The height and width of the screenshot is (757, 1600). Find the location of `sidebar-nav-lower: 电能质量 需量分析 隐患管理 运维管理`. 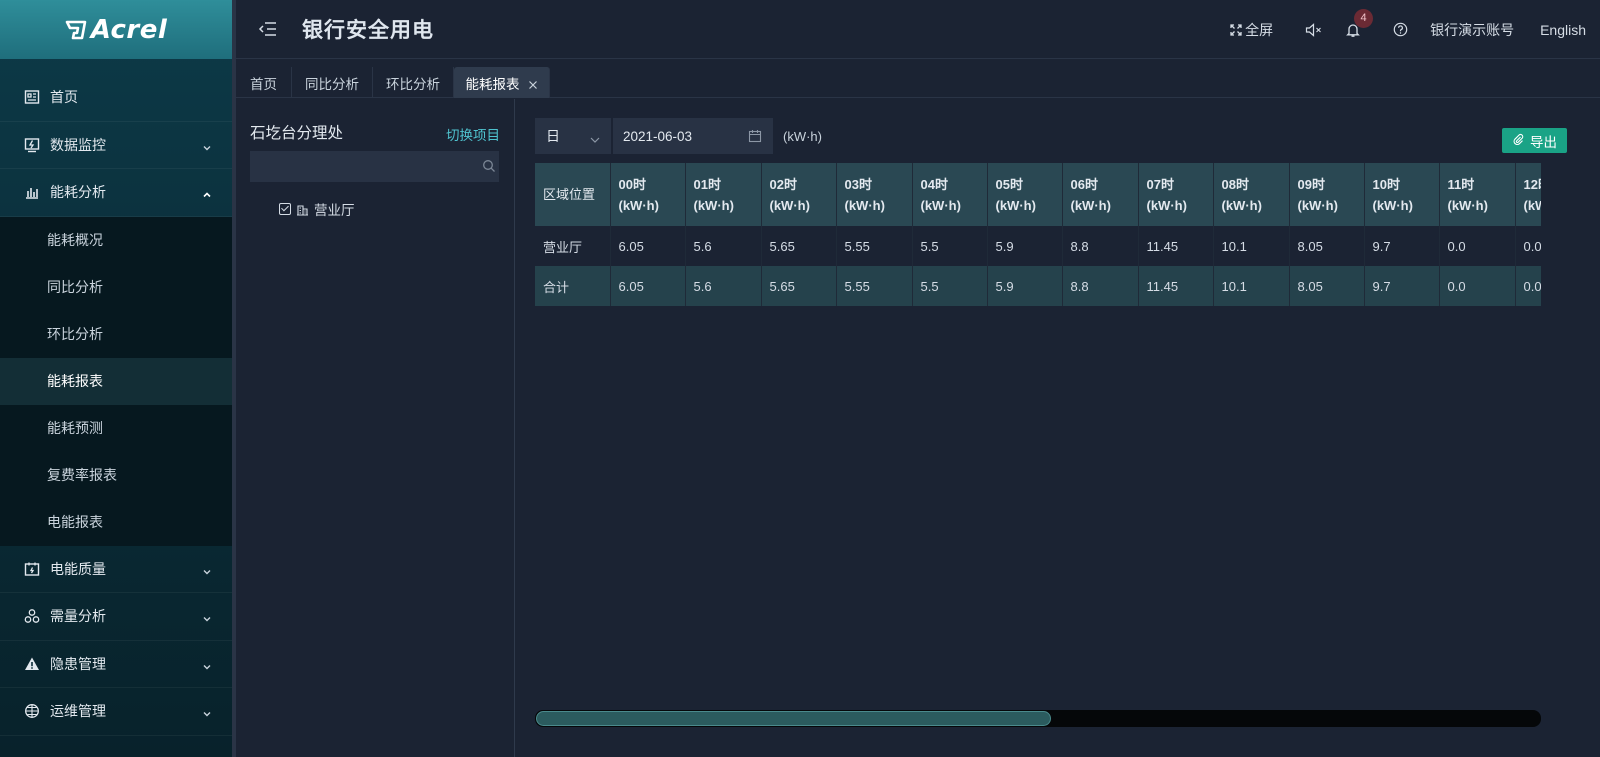

sidebar-nav-lower: 电能质量 需量分析 隐患管理 运维管理 is located at coordinates (116, 641).